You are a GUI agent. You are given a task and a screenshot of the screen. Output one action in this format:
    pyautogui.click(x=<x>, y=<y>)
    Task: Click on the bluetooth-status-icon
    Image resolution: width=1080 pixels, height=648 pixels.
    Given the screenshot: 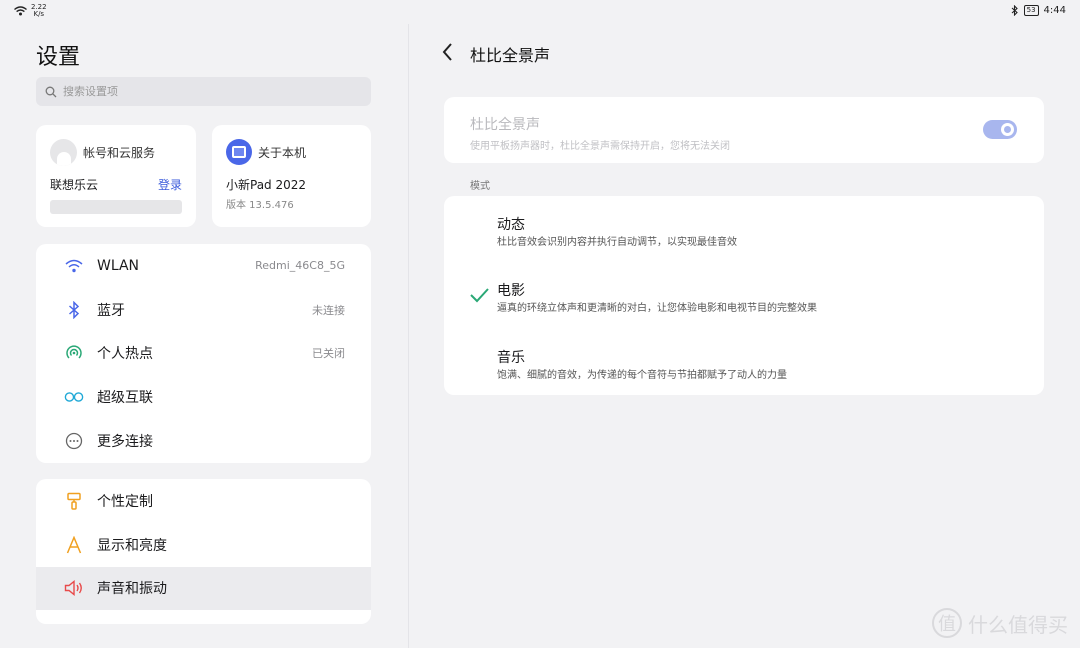 What is the action you would take?
    pyautogui.click(x=1014, y=10)
    